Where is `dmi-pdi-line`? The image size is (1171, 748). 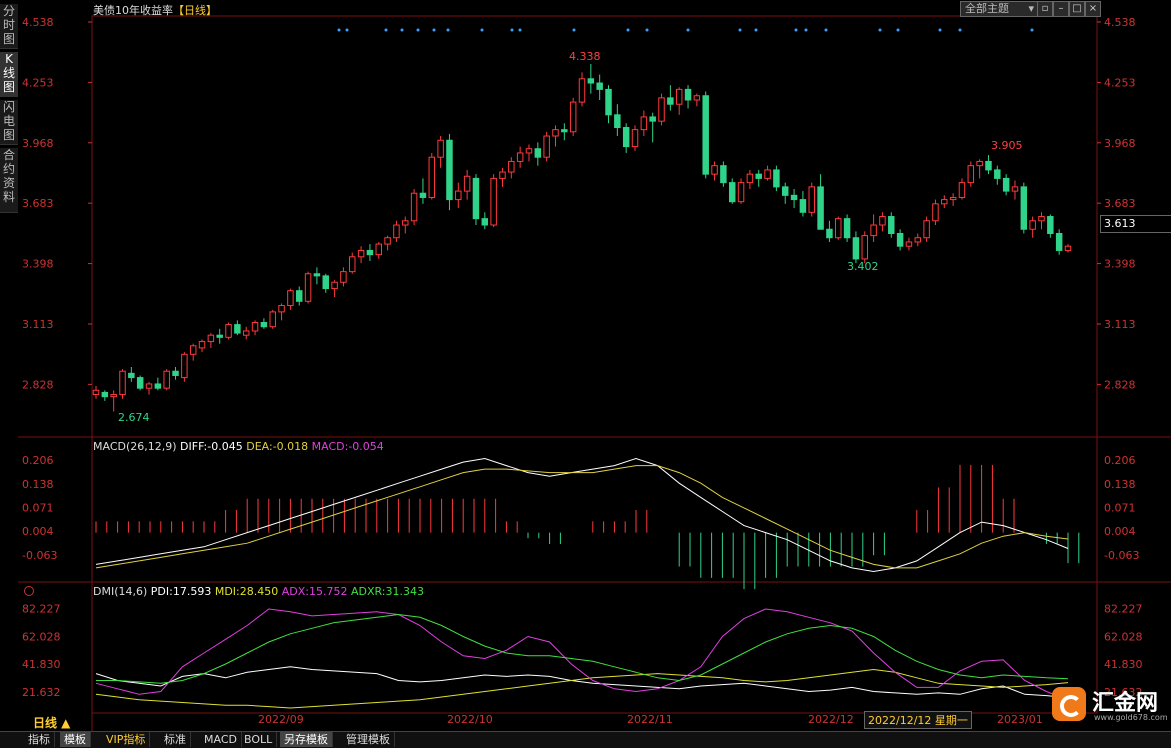
dmi-pdi-line is located at coordinates (582, 682).